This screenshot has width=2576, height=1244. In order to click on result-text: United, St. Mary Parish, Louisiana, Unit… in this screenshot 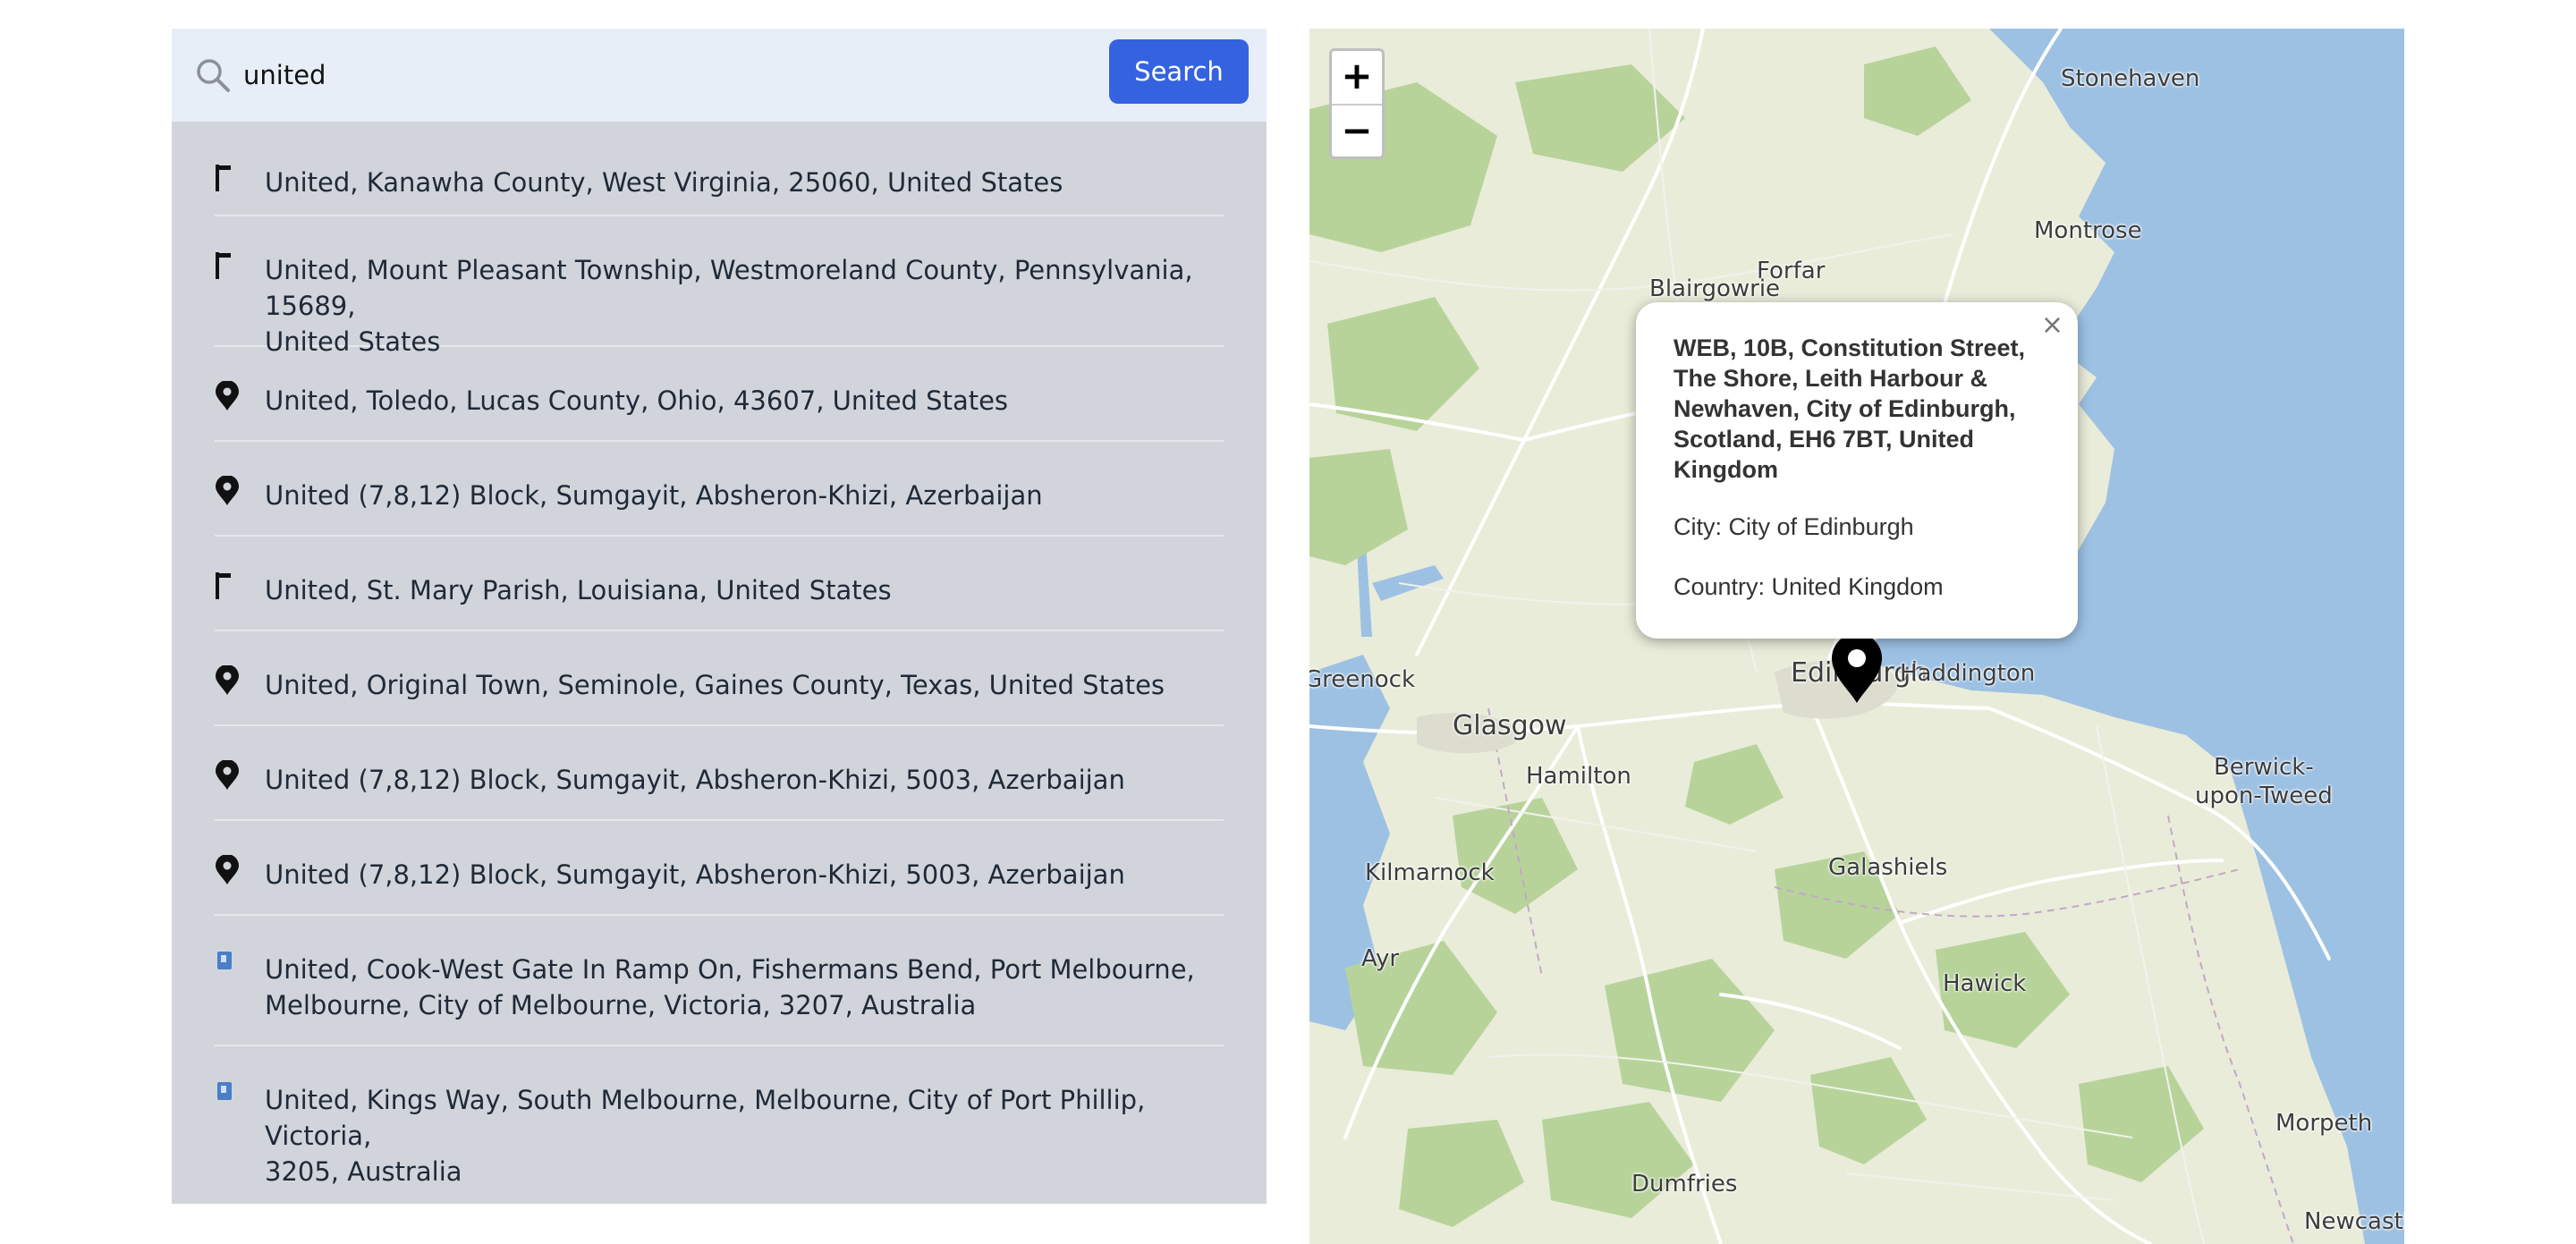, I will do `click(578, 590)`.